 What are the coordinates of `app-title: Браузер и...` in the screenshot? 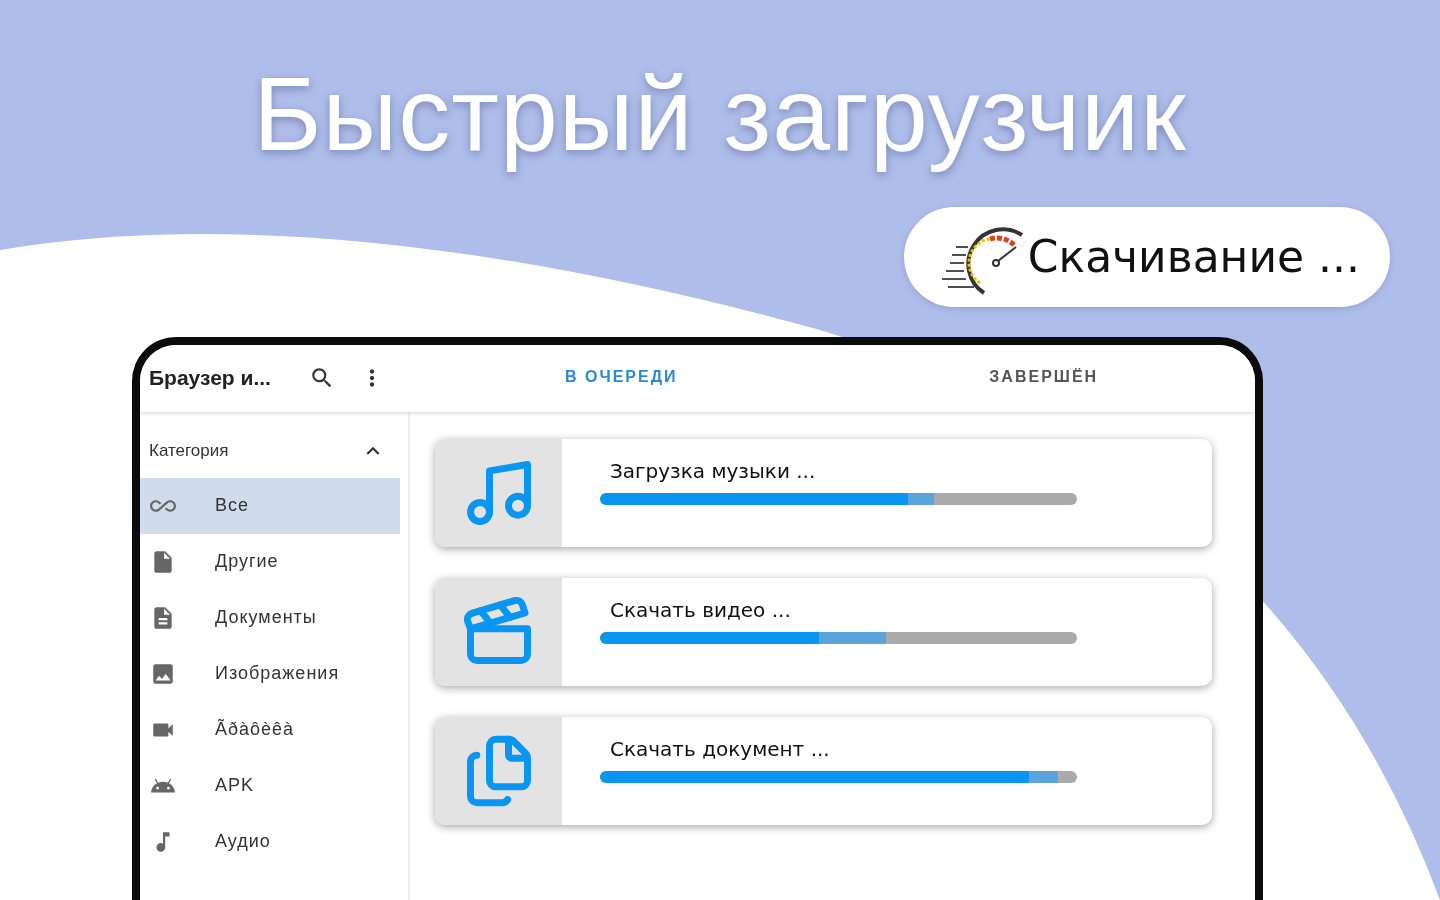 It's located at (210, 378).